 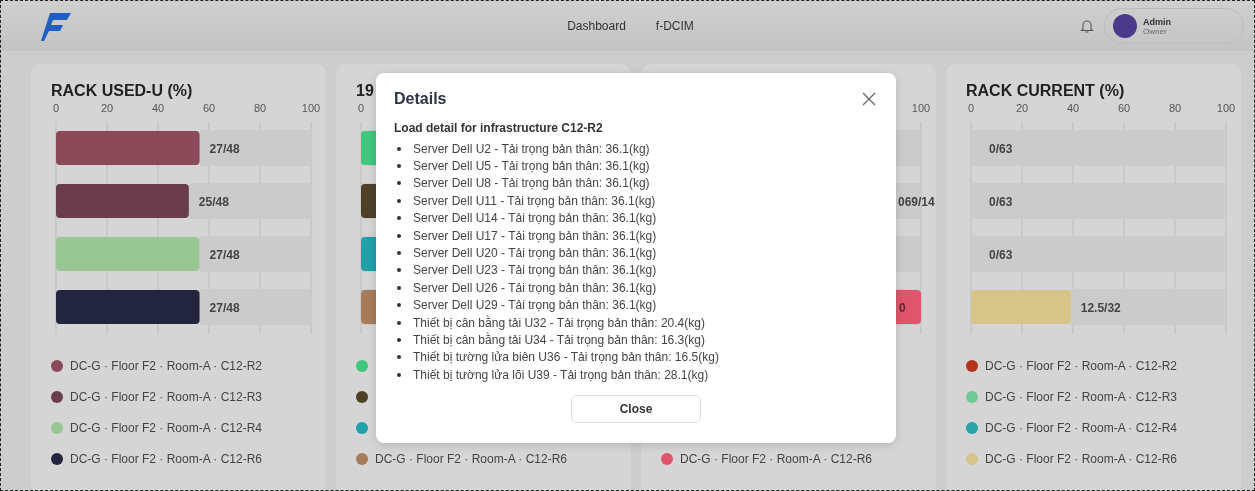 What do you see at coordinates (531, 183) in the screenshot?
I see `load-item: Server Dell U8 - Tải trọng bản thân: 36.1(kg)` at bounding box center [531, 183].